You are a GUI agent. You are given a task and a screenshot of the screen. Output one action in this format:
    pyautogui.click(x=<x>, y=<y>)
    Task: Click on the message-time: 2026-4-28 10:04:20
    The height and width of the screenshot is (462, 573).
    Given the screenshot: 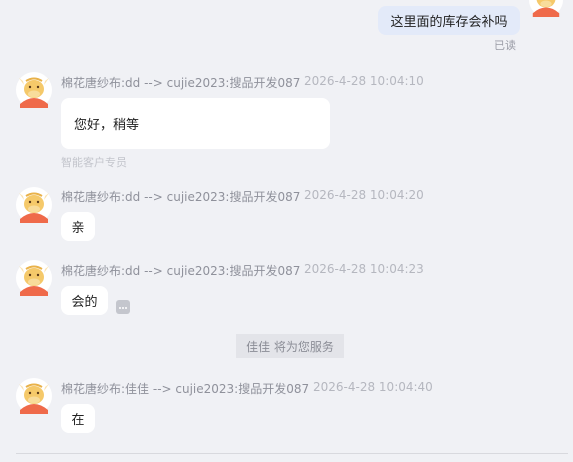 What is the action you would take?
    pyautogui.click(x=364, y=195)
    